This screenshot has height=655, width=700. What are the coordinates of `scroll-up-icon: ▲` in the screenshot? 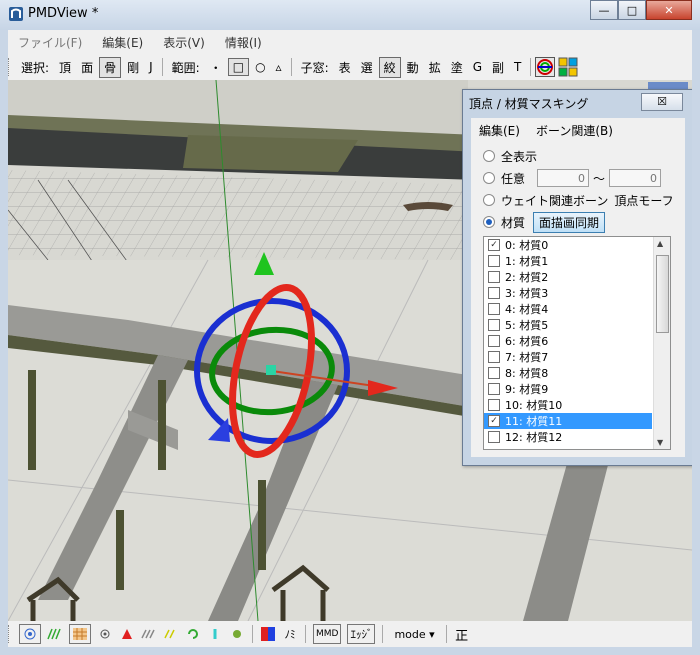 It's located at (660, 243).